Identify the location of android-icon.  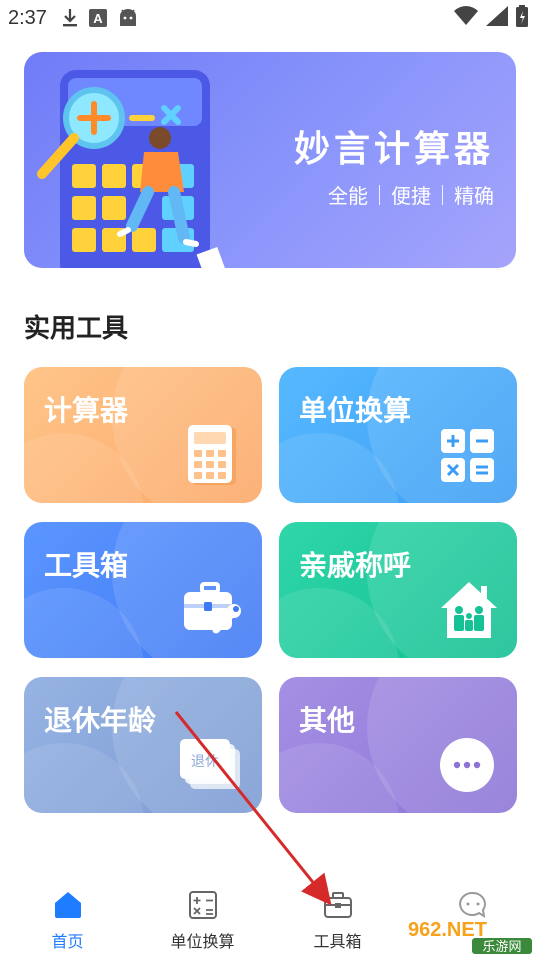
(128, 18).